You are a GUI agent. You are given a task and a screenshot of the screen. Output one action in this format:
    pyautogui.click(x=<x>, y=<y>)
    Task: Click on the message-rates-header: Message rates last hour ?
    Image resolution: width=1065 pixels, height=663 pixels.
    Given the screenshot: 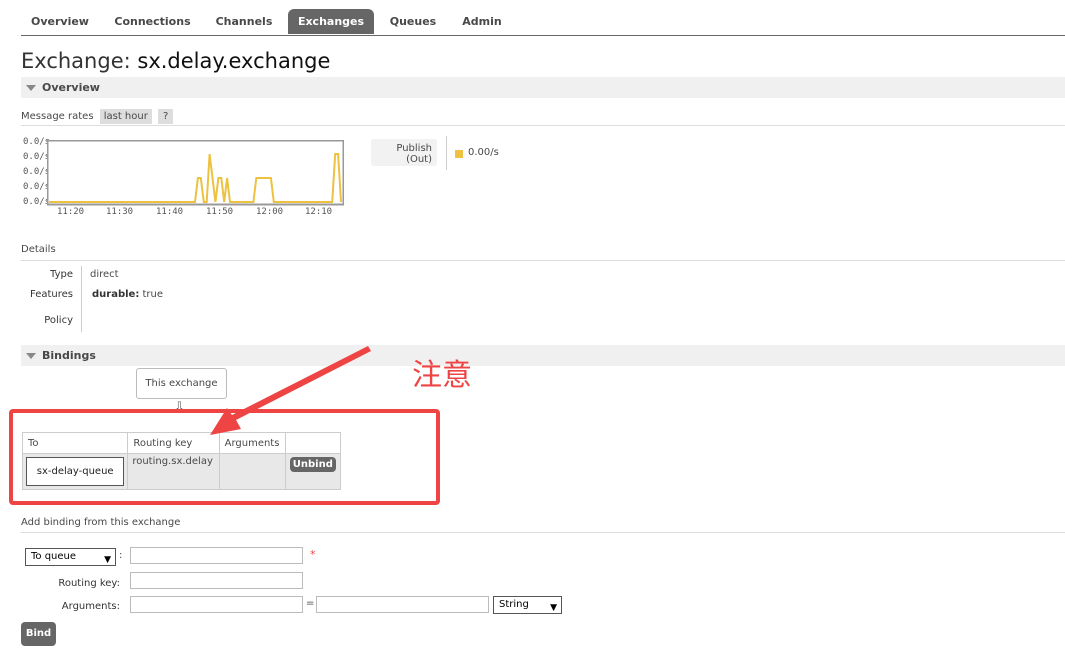 What is the action you would take?
    pyautogui.click(x=543, y=117)
    